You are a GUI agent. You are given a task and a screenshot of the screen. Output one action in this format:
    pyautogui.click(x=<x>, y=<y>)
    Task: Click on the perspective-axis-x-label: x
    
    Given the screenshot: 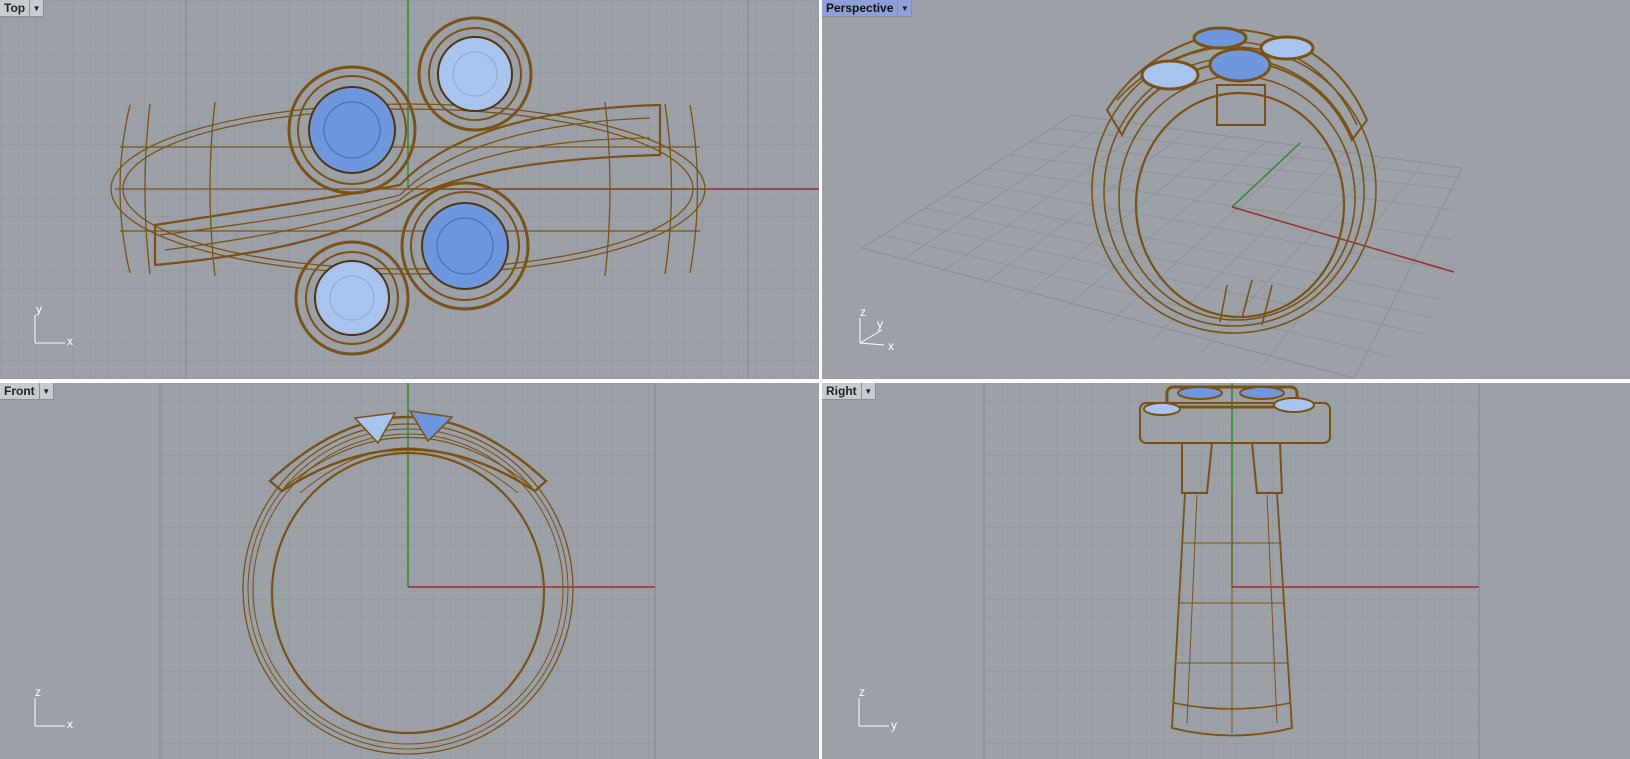 What is the action you would take?
    pyautogui.click(x=891, y=346)
    